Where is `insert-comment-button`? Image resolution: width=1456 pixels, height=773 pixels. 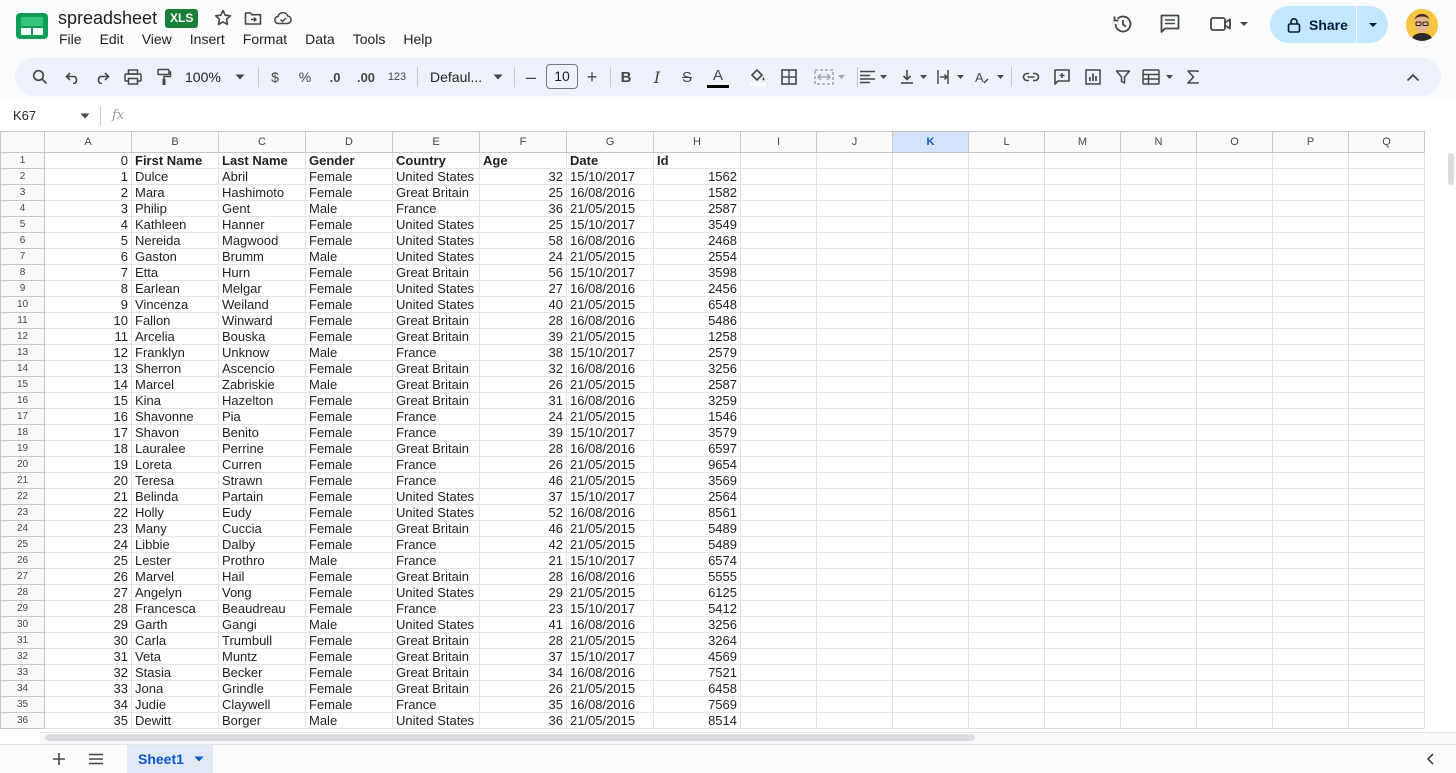 insert-comment-button is located at coordinates (1062, 77).